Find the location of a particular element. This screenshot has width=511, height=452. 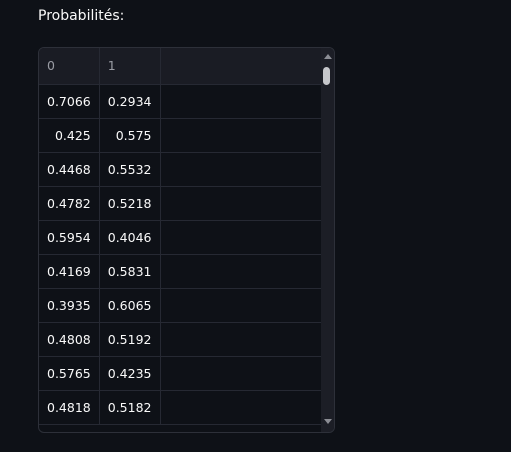

scroll-down-arrow-icon is located at coordinates (328, 421).